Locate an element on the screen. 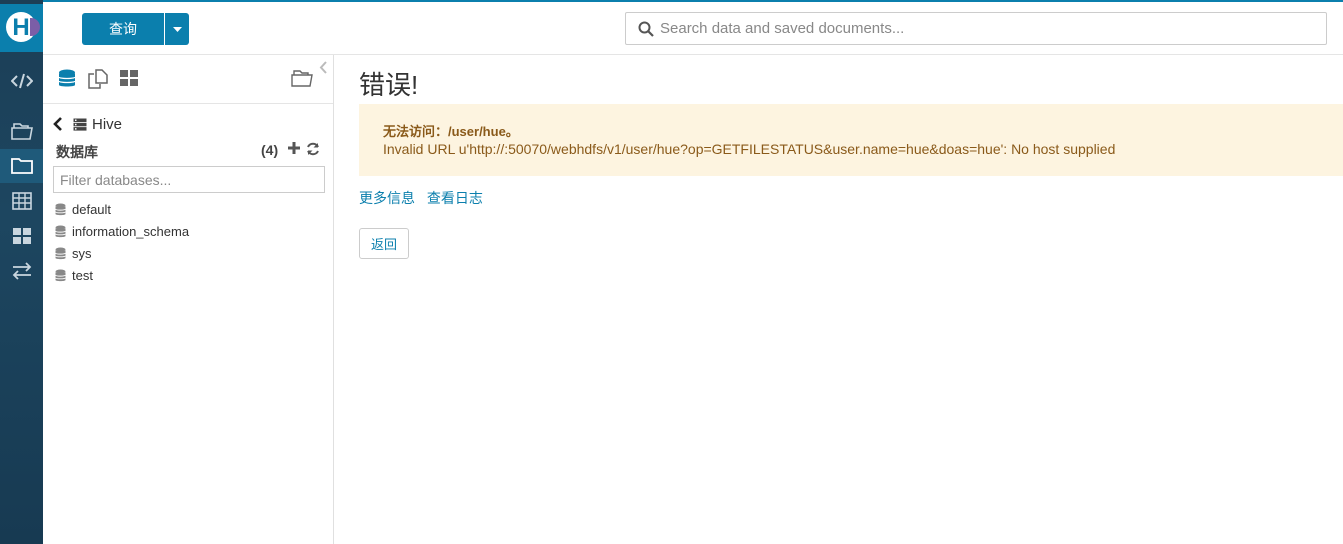 This screenshot has width=1343, height=544. query-button: 查询 is located at coordinates (123, 29).